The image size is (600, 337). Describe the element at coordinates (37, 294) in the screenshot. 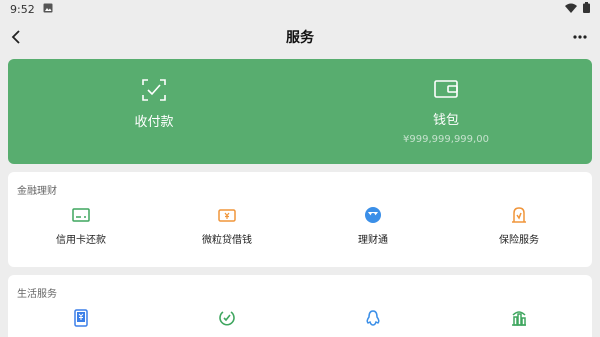

I see `life-services-section-title: 生活服务` at that location.